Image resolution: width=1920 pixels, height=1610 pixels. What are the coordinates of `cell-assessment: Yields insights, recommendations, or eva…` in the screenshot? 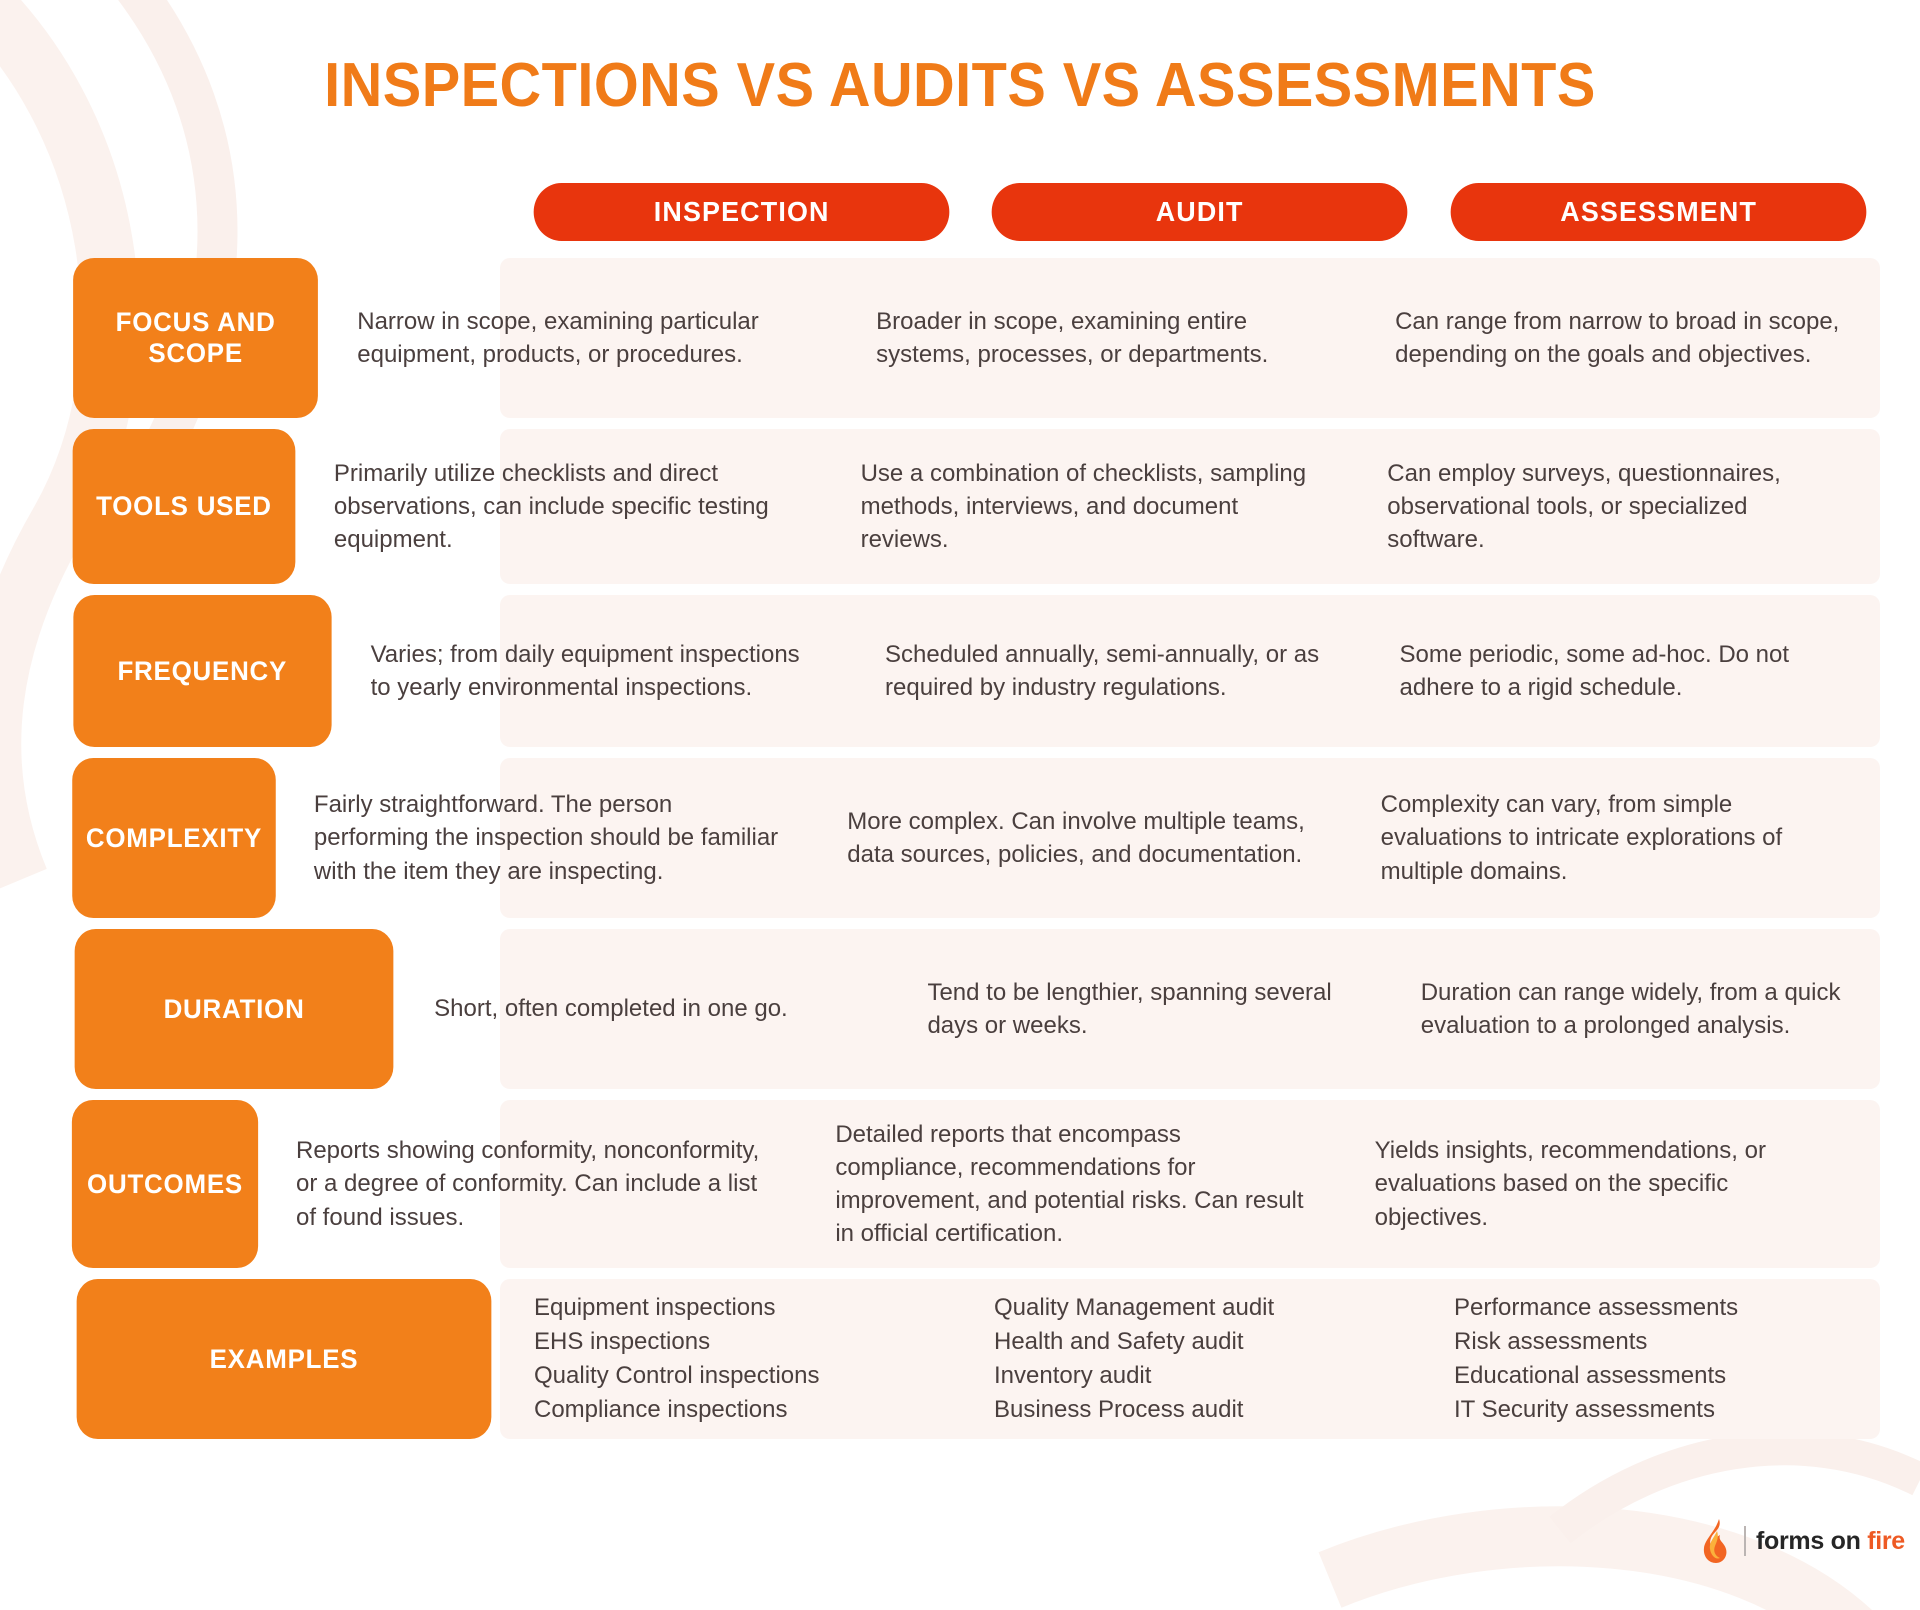 It's located at (1610, 1184).